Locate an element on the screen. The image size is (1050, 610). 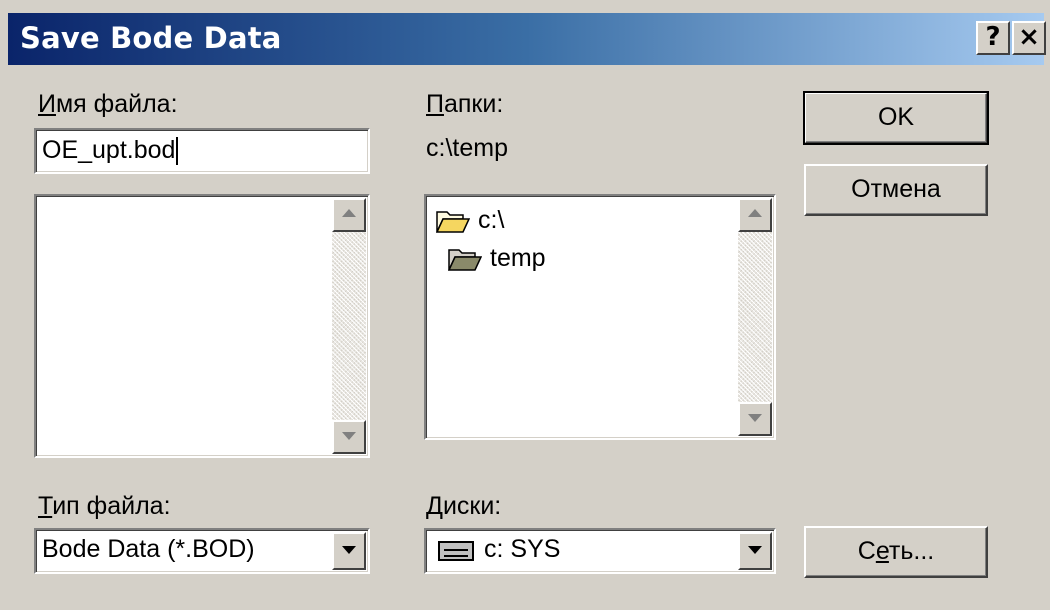
drives-select: c: SYS is located at coordinates (600, 551).